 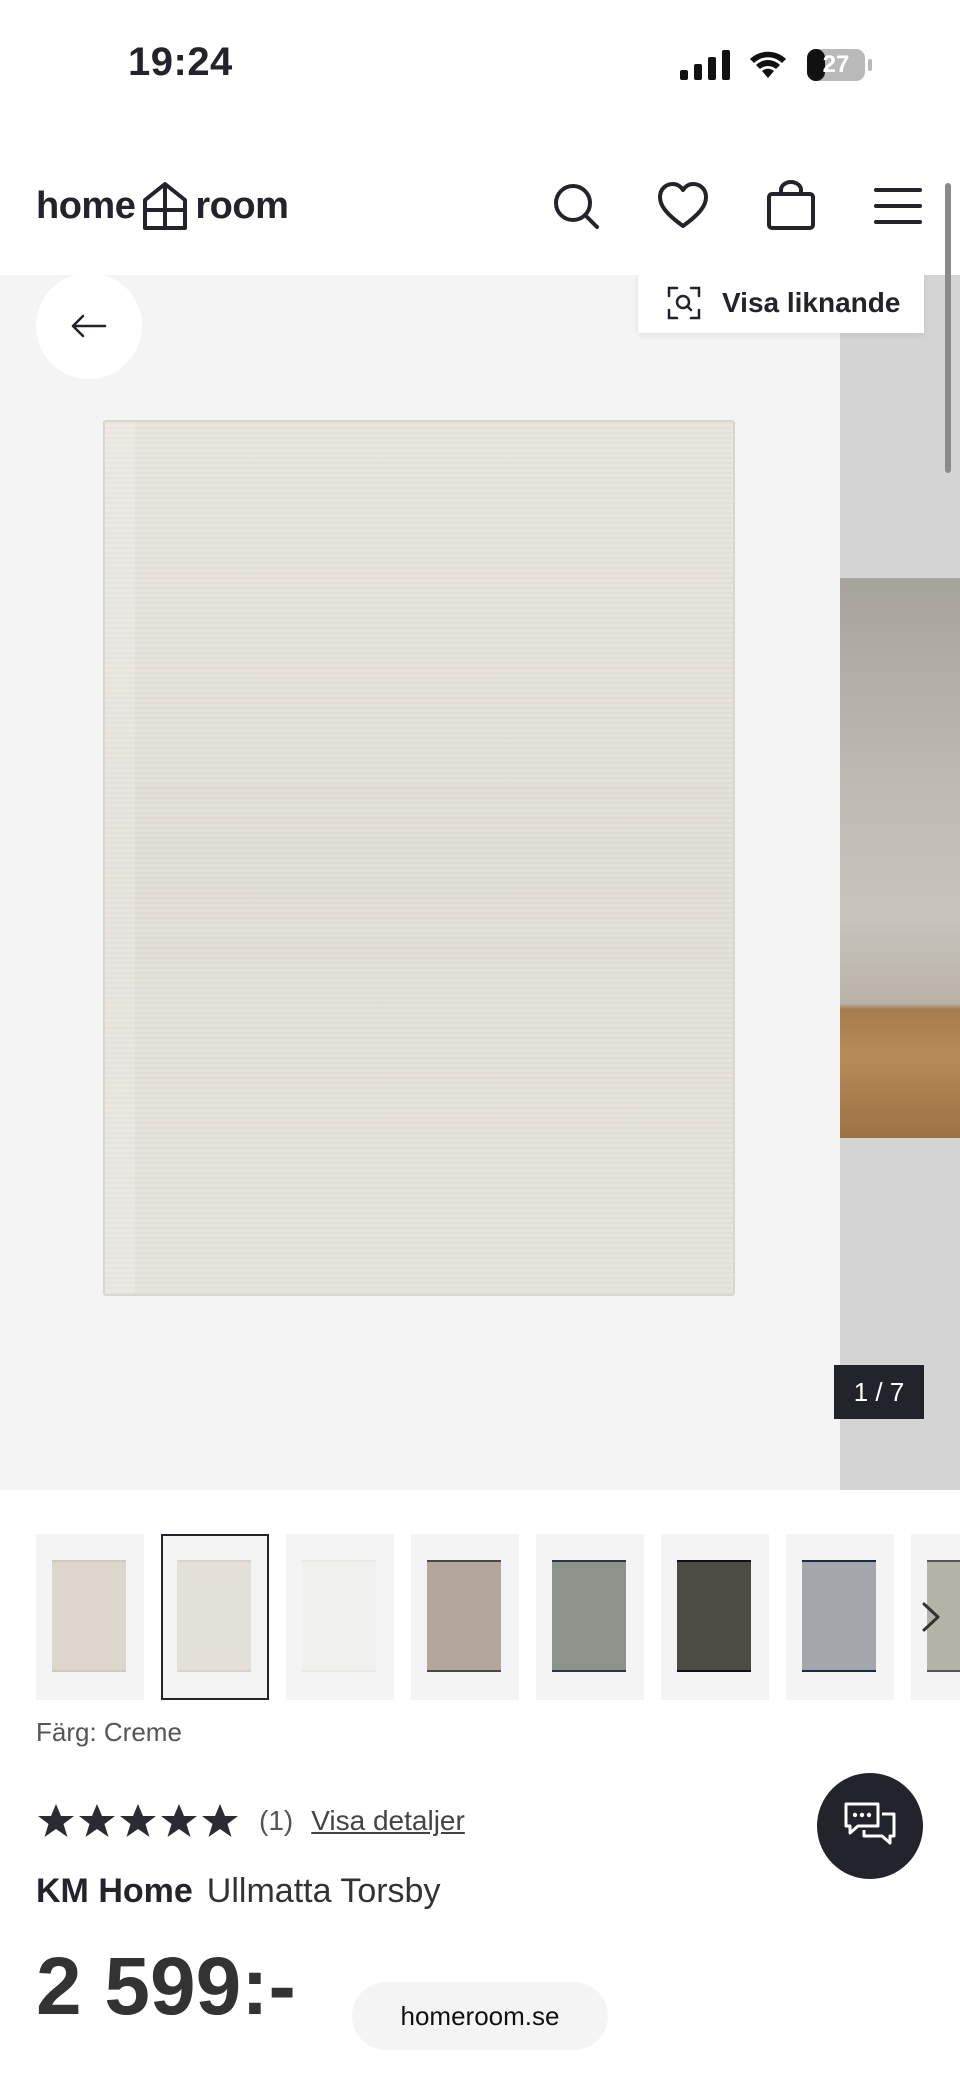 What do you see at coordinates (768, 64) in the screenshot?
I see `wifi-icon` at bounding box center [768, 64].